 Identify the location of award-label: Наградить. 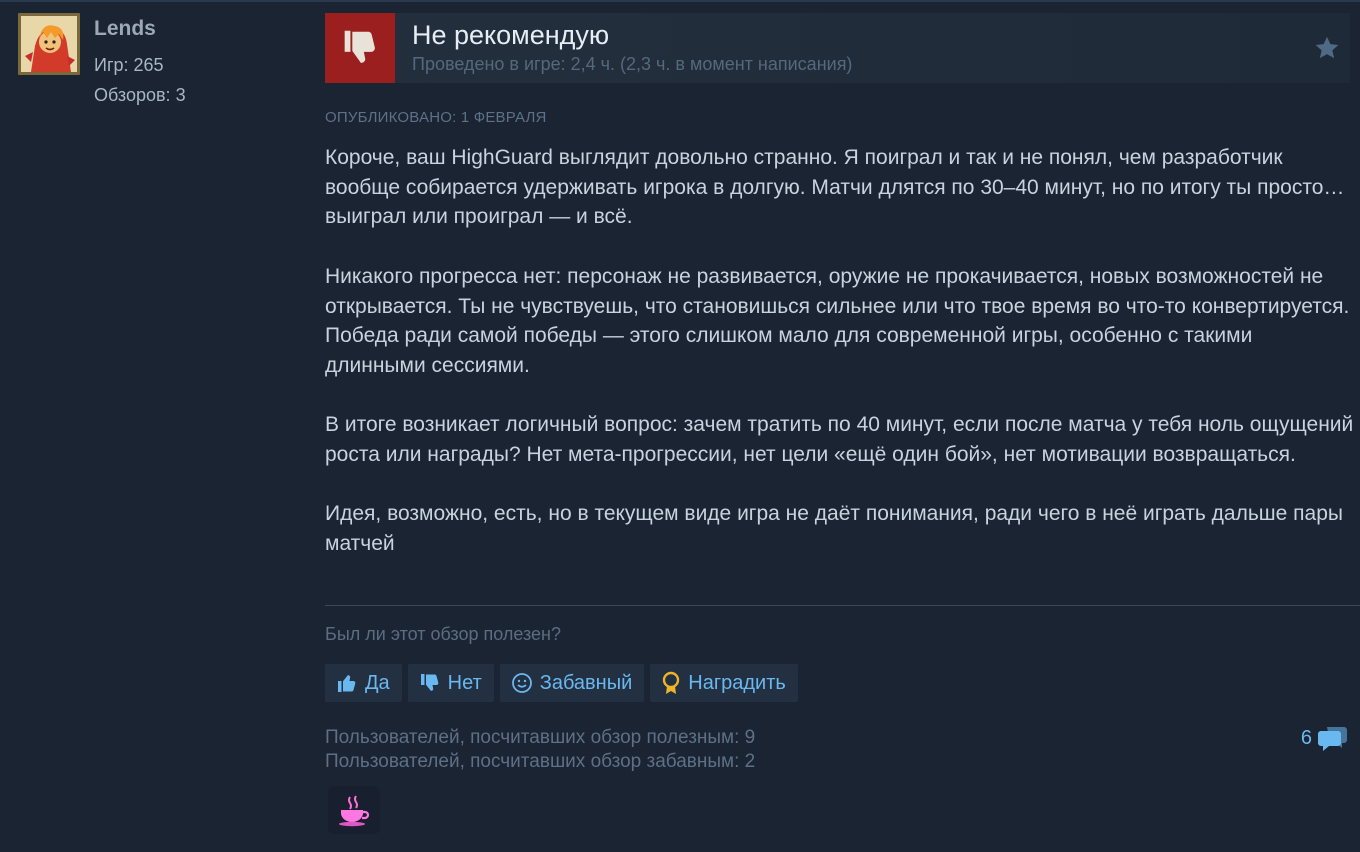
(737, 682).